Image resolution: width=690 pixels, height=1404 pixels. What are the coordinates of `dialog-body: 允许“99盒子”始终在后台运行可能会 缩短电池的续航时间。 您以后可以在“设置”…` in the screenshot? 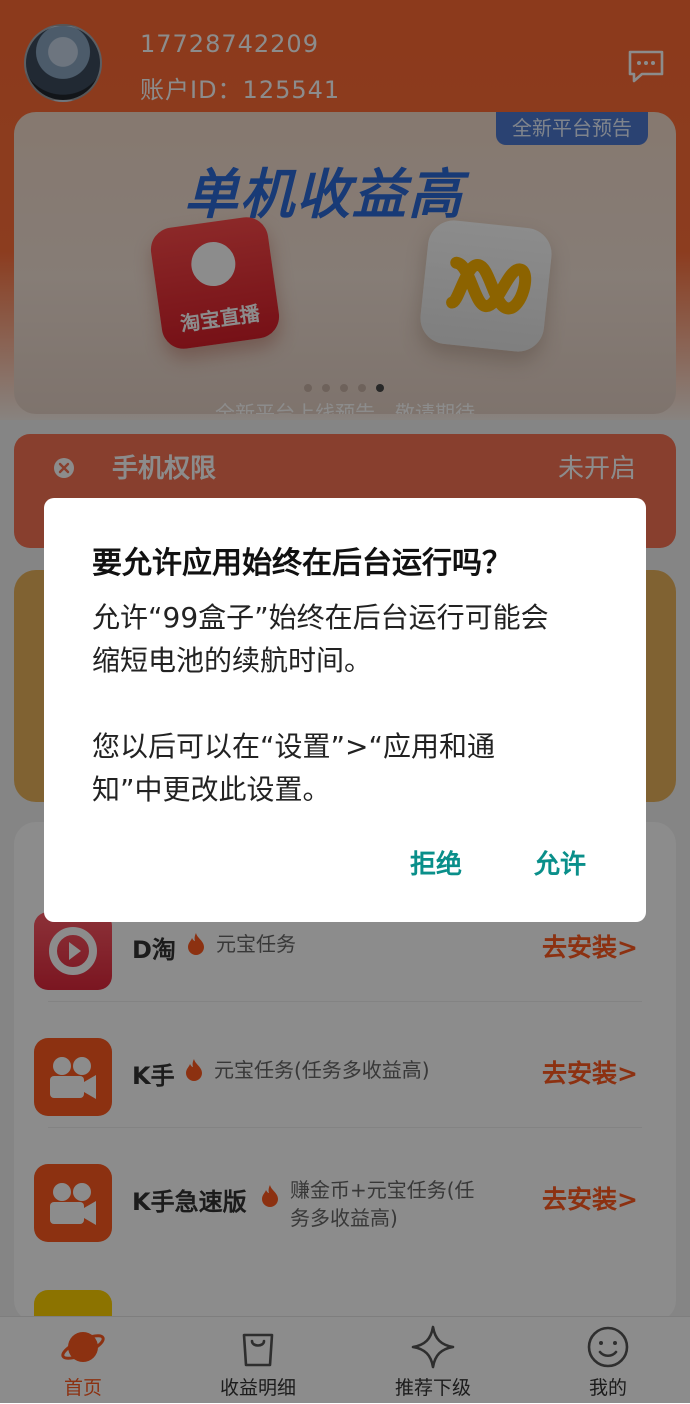 It's located at (352, 703).